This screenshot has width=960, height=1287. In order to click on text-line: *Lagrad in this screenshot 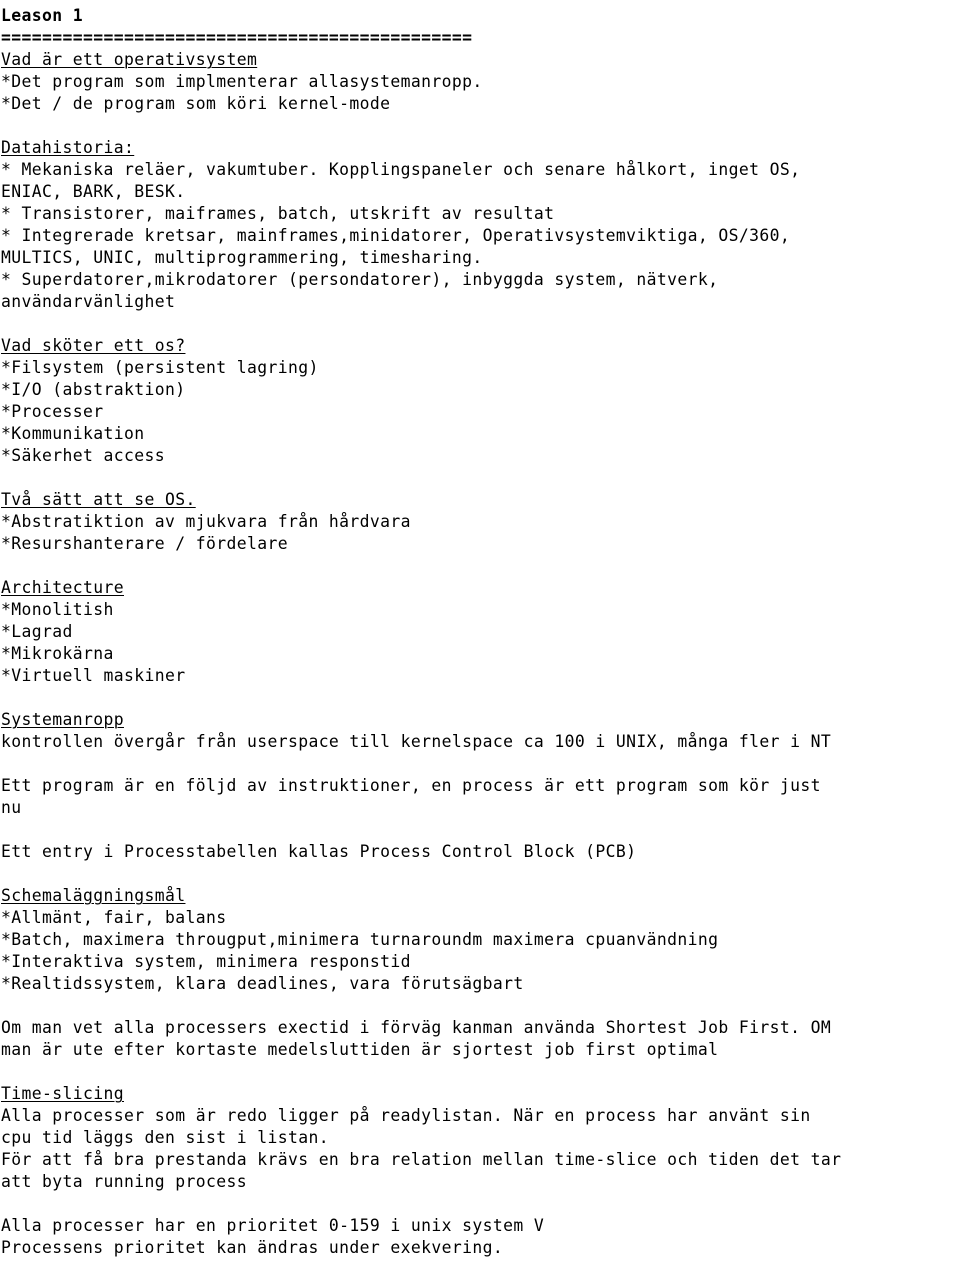, I will do `click(37, 631)`.